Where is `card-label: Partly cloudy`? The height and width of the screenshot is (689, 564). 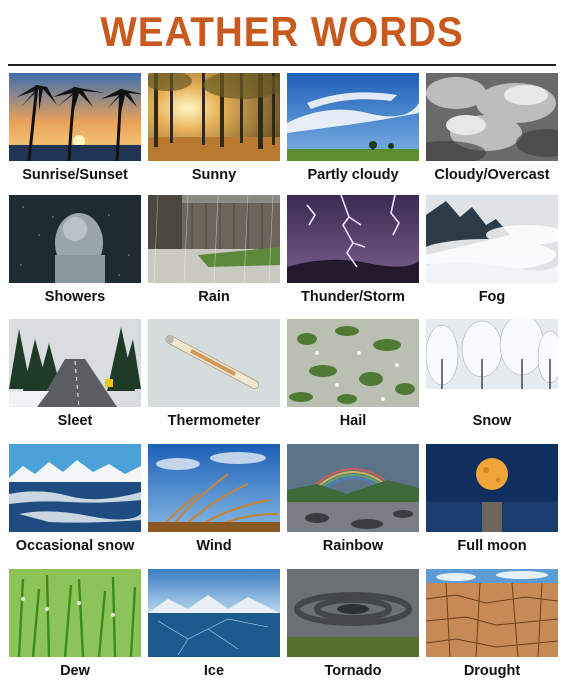
card-label: Partly cloudy is located at coordinates (353, 175).